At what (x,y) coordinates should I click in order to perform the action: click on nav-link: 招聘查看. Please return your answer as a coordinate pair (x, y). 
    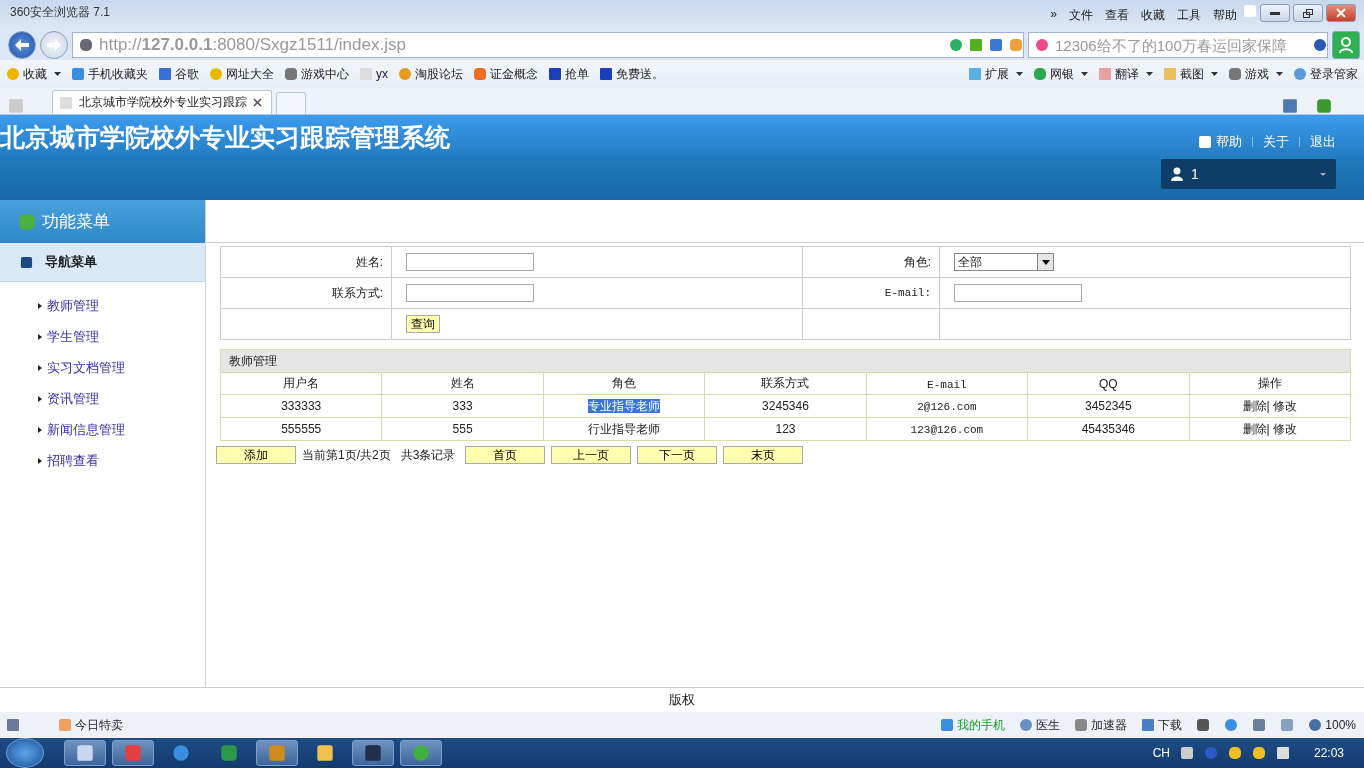
    Looking at the image, I should click on (121, 460).